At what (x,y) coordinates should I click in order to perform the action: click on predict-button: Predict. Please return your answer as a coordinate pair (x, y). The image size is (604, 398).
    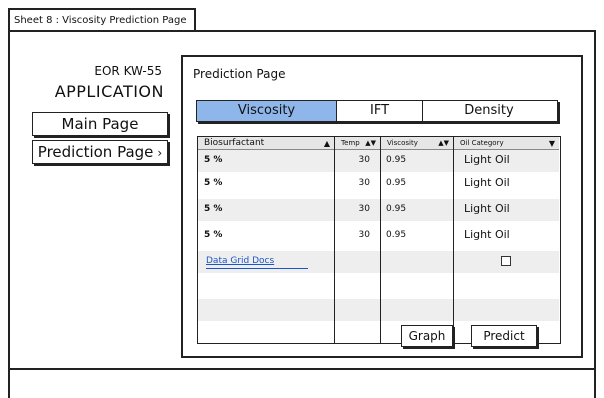
    Looking at the image, I should click on (504, 336).